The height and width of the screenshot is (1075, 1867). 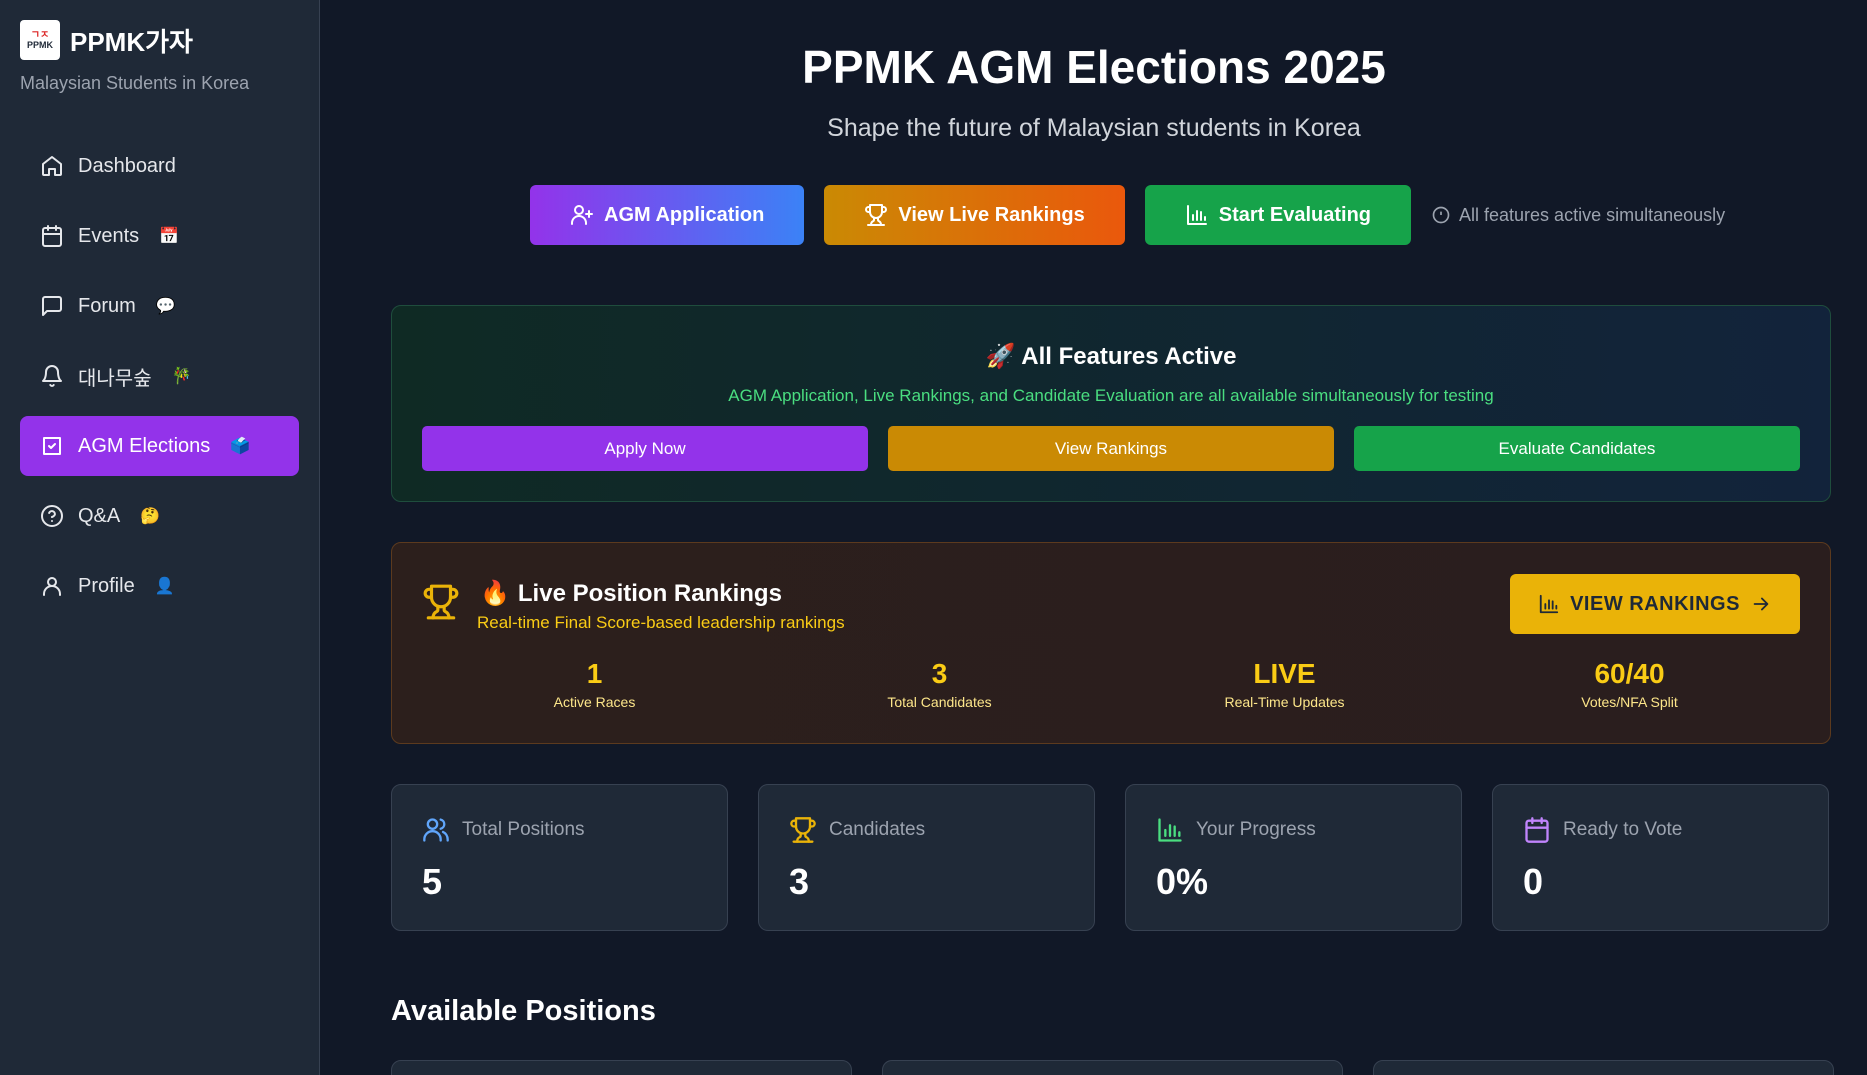 What do you see at coordinates (1441, 215) in the screenshot?
I see `info-icon` at bounding box center [1441, 215].